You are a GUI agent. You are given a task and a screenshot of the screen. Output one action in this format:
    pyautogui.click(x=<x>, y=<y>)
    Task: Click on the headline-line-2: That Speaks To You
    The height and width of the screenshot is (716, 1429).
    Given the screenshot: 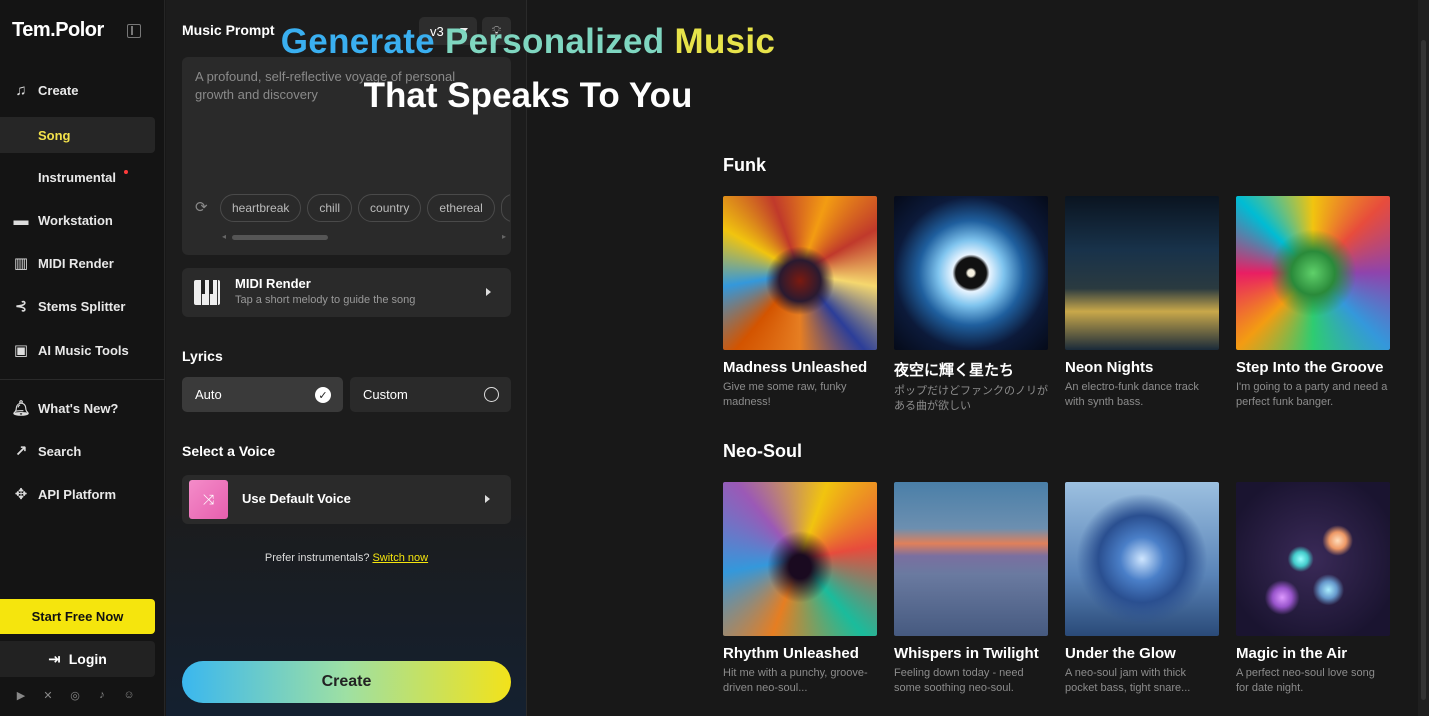 What is the action you would take?
    pyautogui.click(x=528, y=95)
    